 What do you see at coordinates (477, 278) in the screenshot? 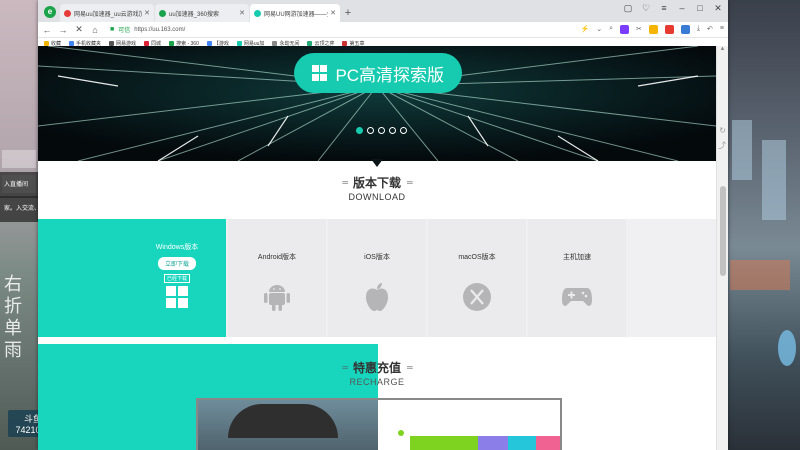
I see `download-card-macos: macOS版本` at bounding box center [477, 278].